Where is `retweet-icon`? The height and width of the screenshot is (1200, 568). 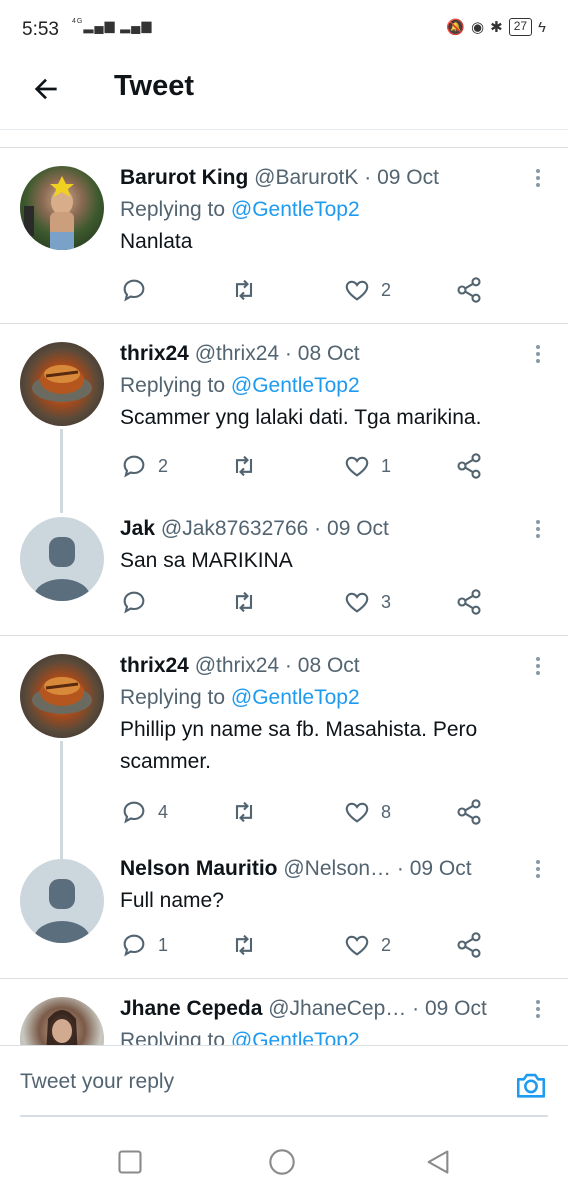 retweet-icon is located at coordinates (244, 945).